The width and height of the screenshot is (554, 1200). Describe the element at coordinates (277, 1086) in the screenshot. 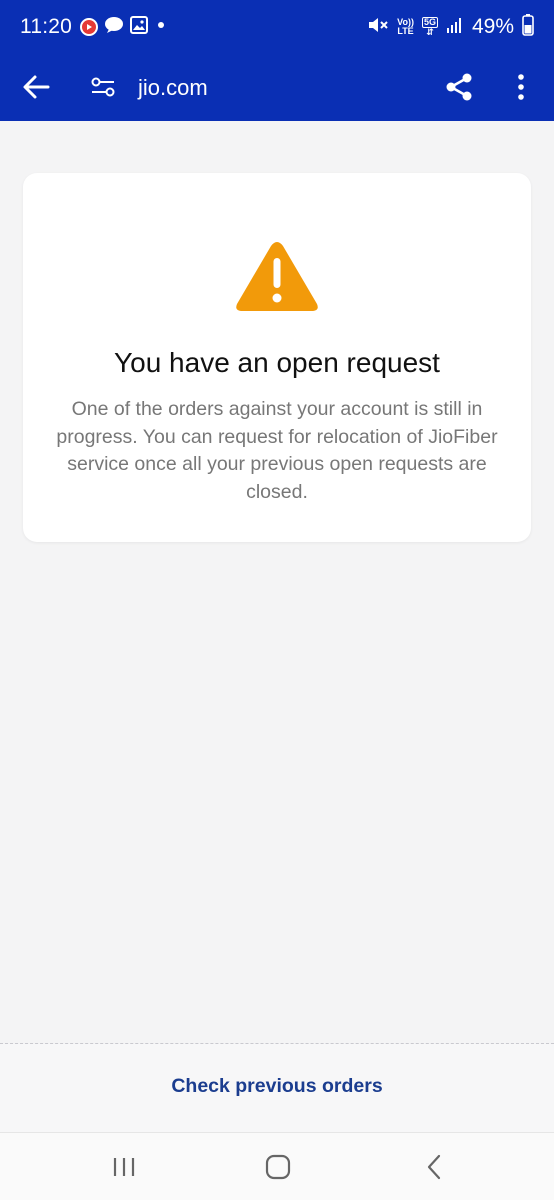

I see `check-previous-orders-link: Check previous orders` at that location.